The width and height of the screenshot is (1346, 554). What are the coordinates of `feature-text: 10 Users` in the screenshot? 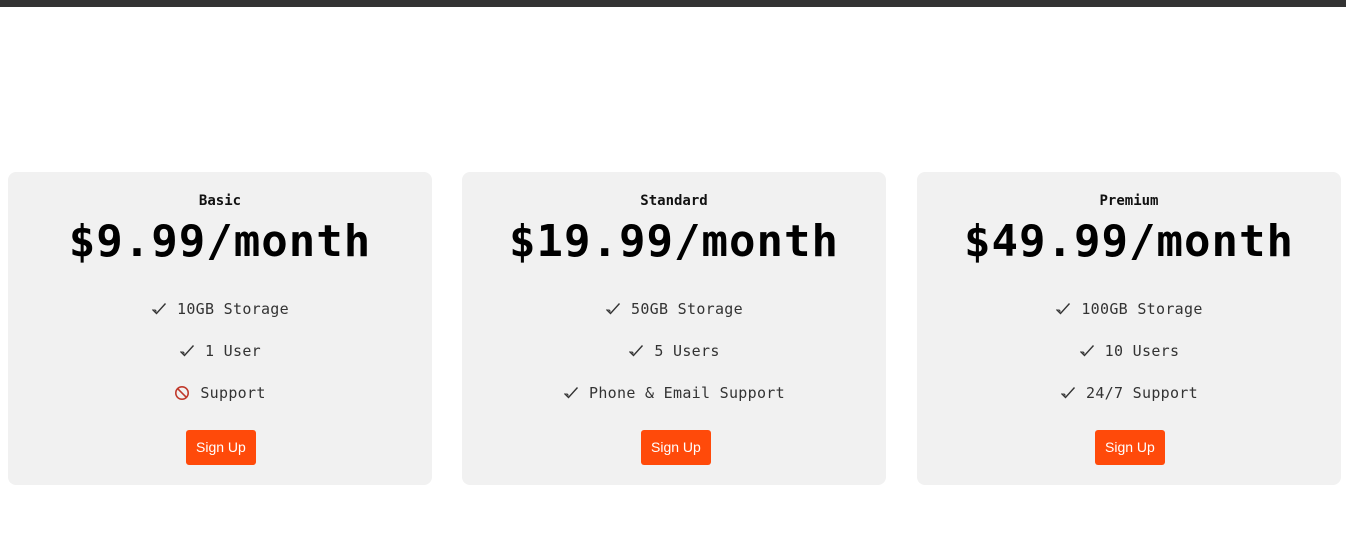 It's located at (1142, 351).